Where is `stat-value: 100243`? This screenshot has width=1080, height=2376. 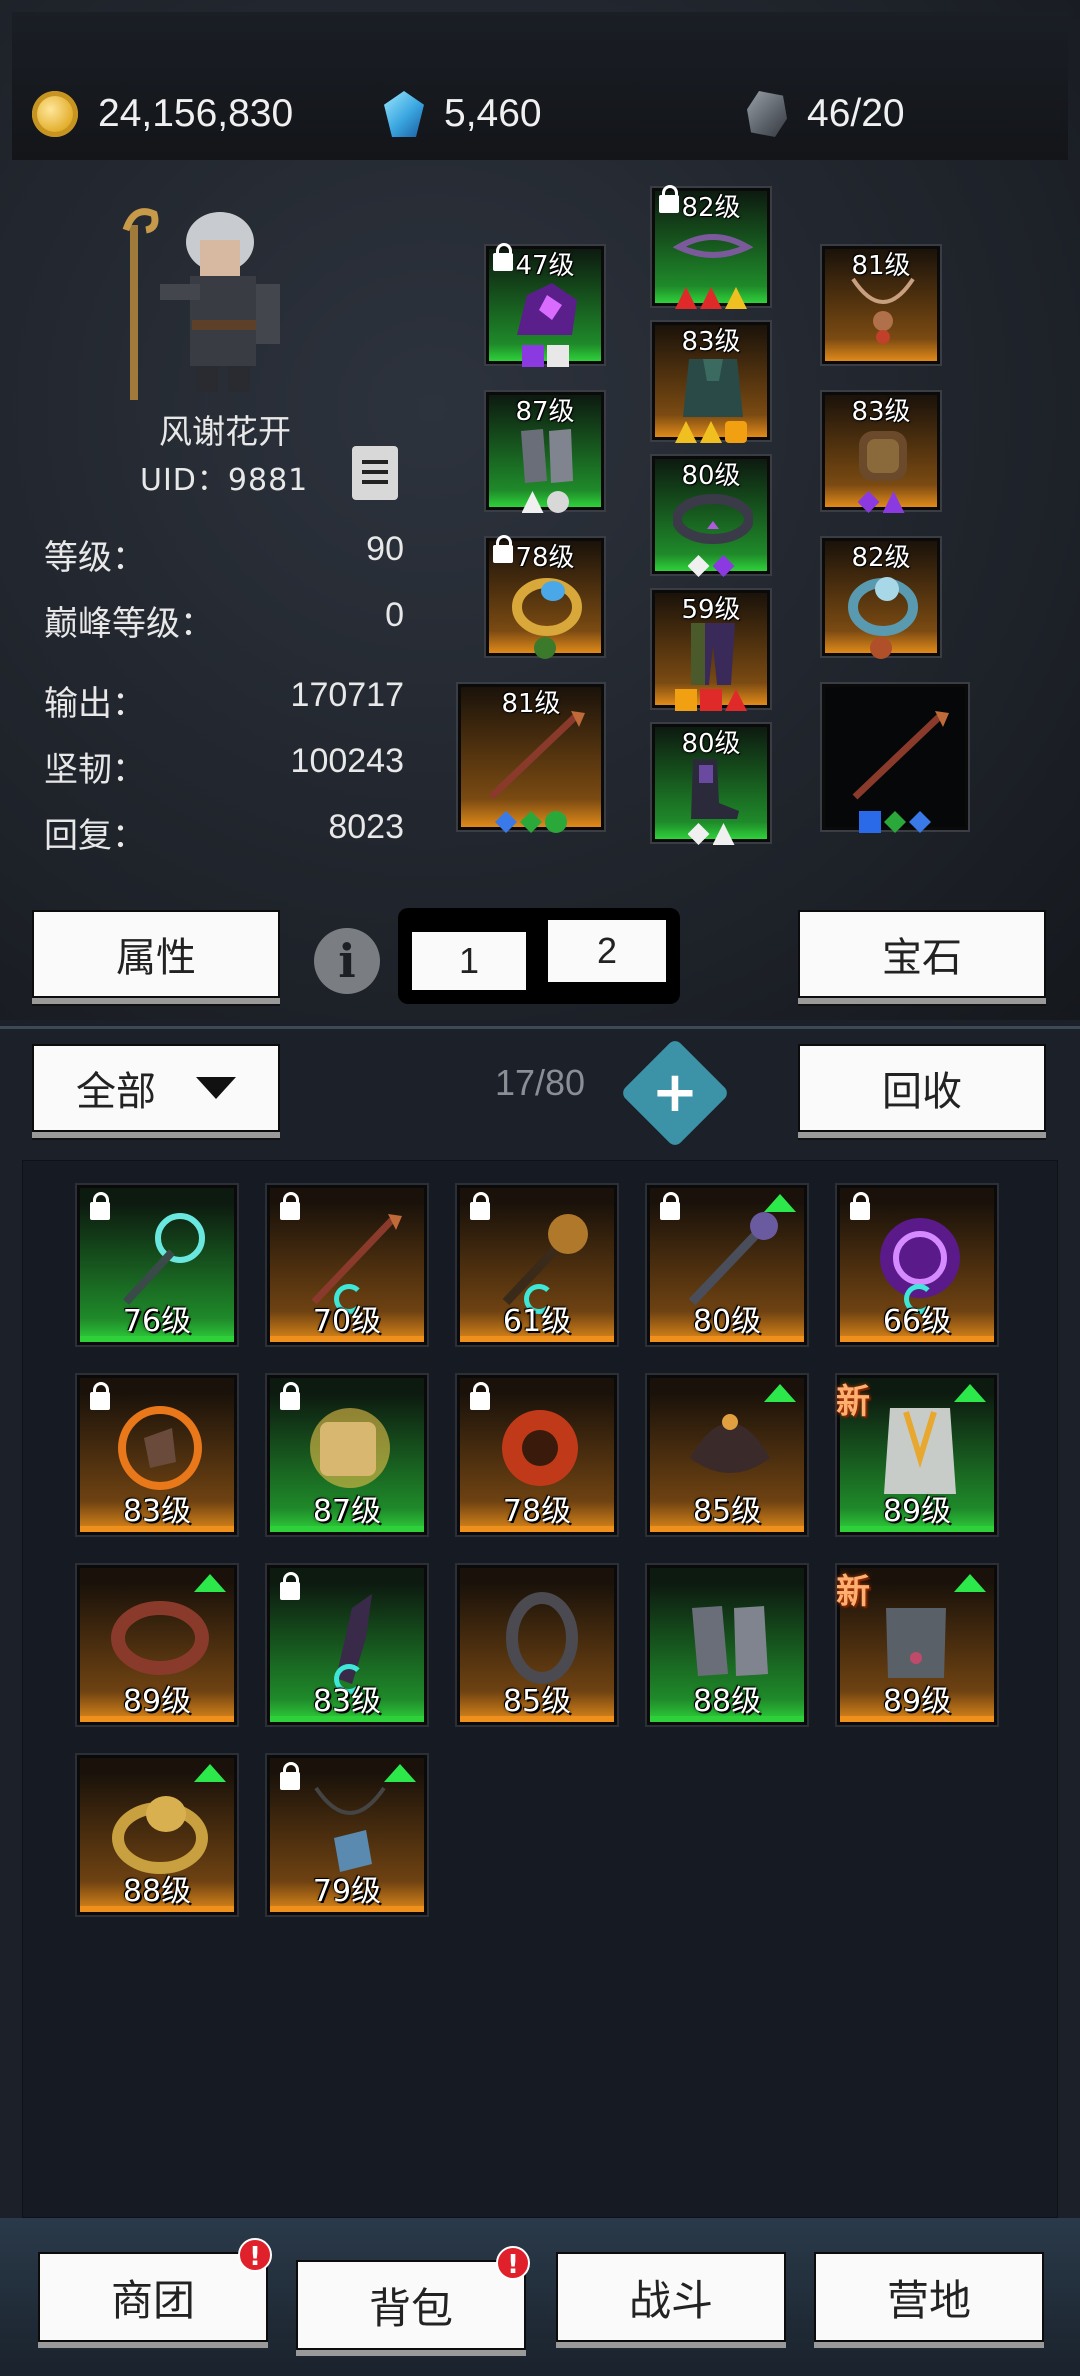
stat-value: 100243 is located at coordinates (347, 761).